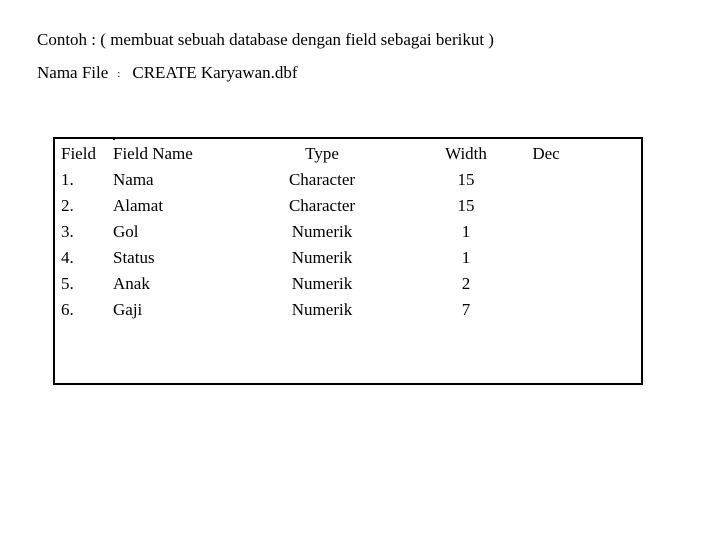 The width and height of the screenshot is (720, 540). I want to click on stray-mark, so click(114, 138).